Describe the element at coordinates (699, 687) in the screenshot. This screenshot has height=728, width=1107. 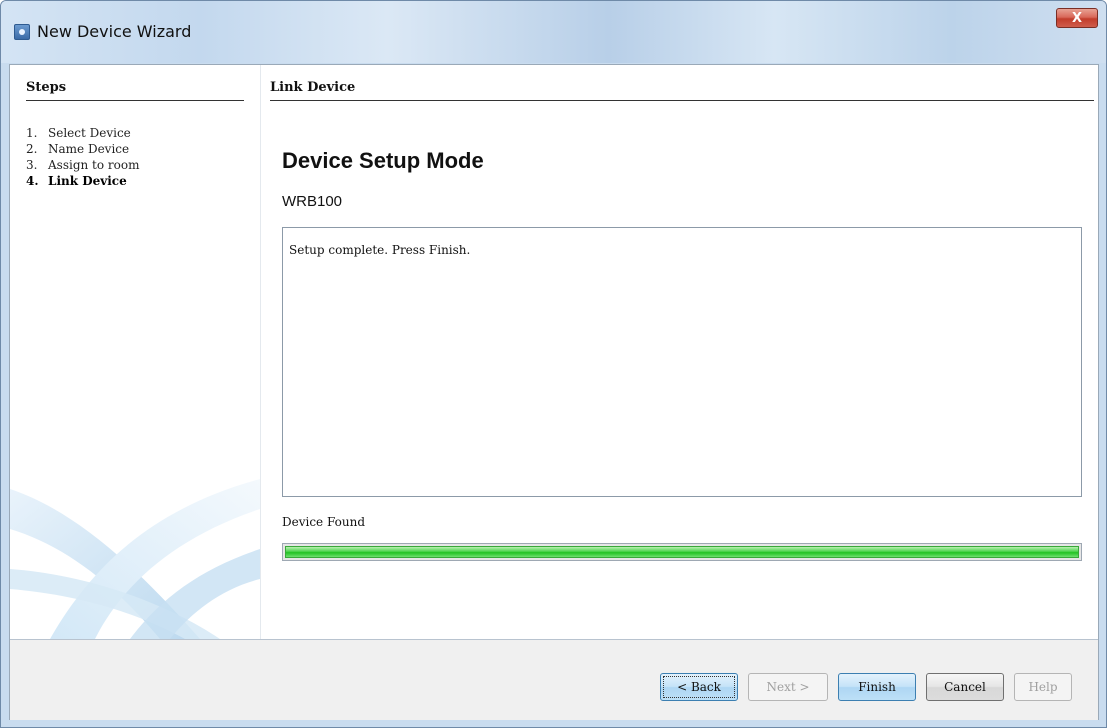
I see `back-button: < Back` at that location.